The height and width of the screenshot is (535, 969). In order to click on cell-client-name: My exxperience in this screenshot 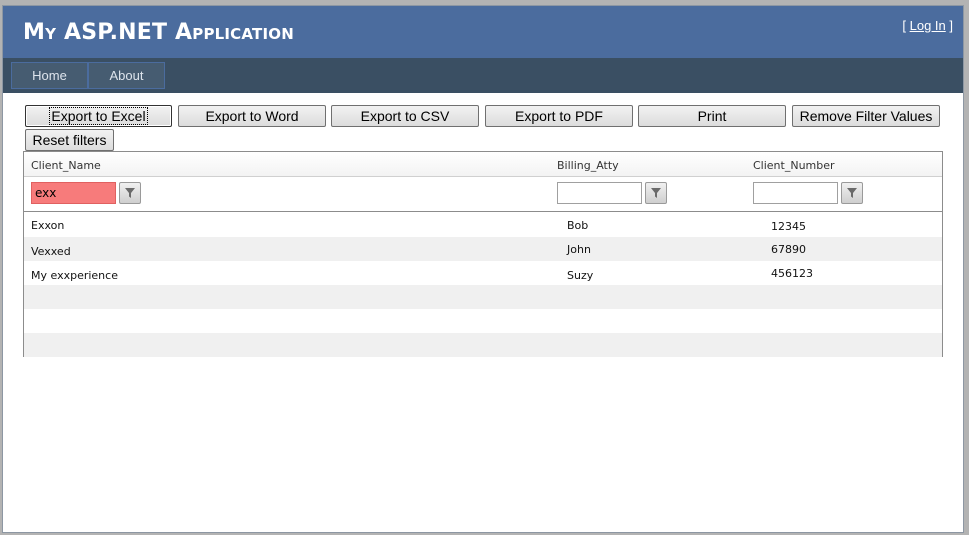, I will do `click(74, 275)`.